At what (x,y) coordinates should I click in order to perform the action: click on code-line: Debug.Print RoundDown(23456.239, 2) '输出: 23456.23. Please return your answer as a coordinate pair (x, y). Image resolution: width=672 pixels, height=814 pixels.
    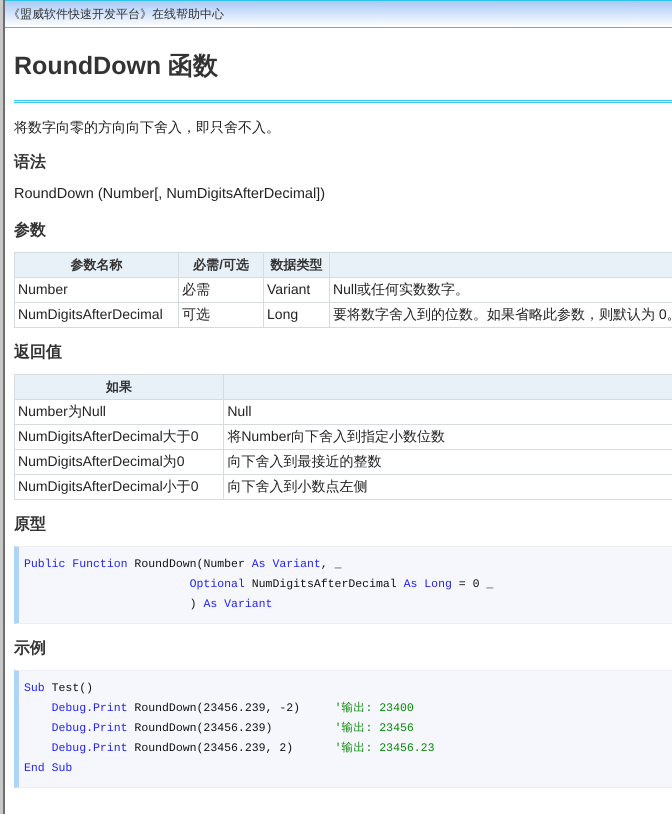
    Looking at the image, I should click on (243, 748).